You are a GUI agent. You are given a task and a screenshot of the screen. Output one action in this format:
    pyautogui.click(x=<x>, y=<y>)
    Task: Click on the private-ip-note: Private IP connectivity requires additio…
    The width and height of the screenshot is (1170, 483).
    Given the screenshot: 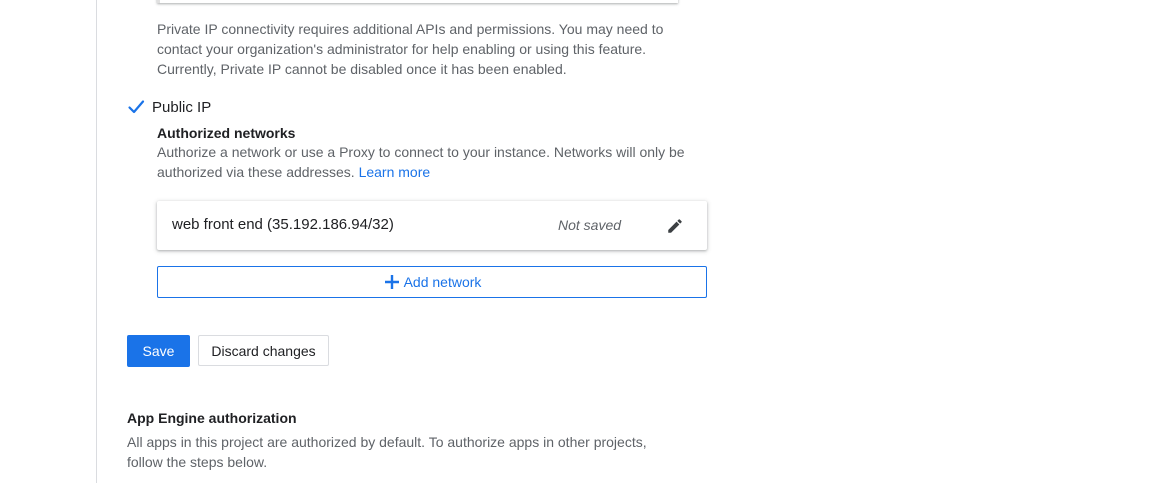 What is the action you would take?
    pyautogui.click(x=410, y=49)
    